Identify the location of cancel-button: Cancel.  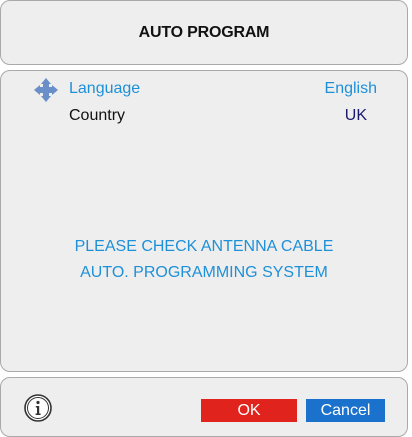
(345, 410).